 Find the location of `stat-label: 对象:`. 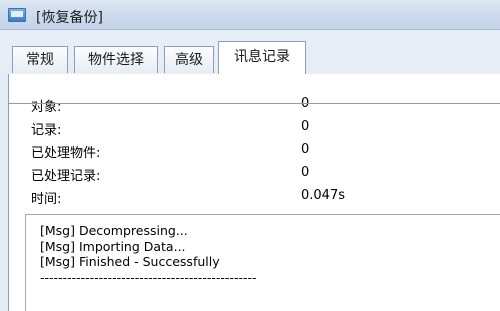

stat-label: 对象: is located at coordinates (46, 107).